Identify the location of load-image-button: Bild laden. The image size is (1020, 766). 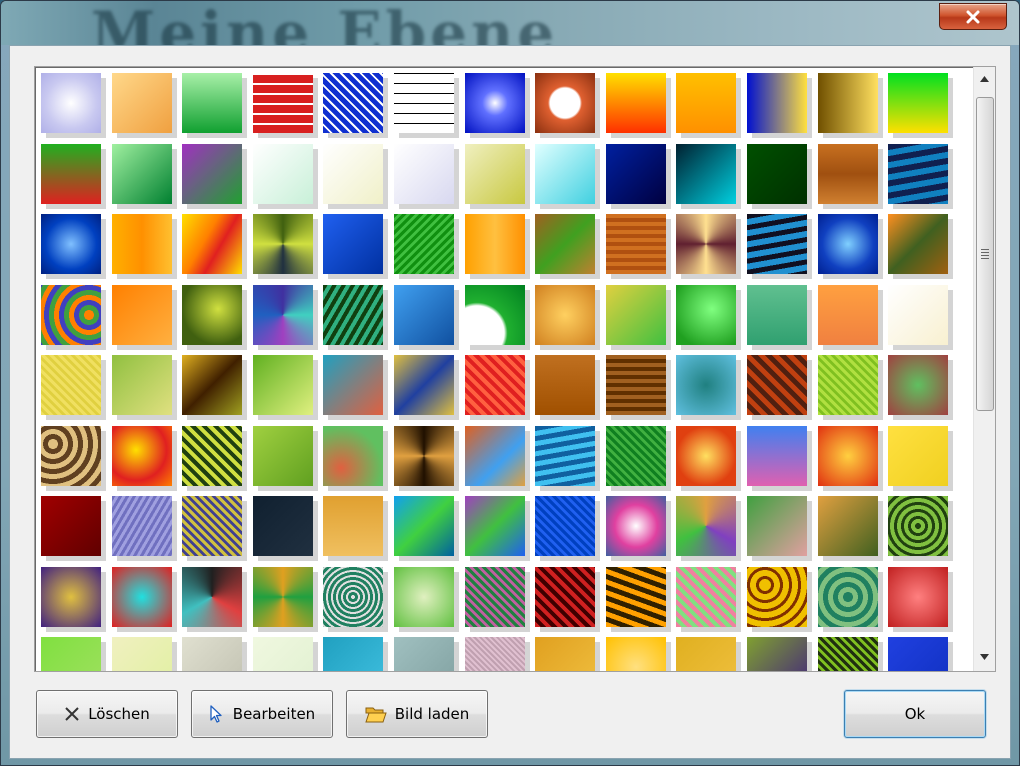
(417, 714).